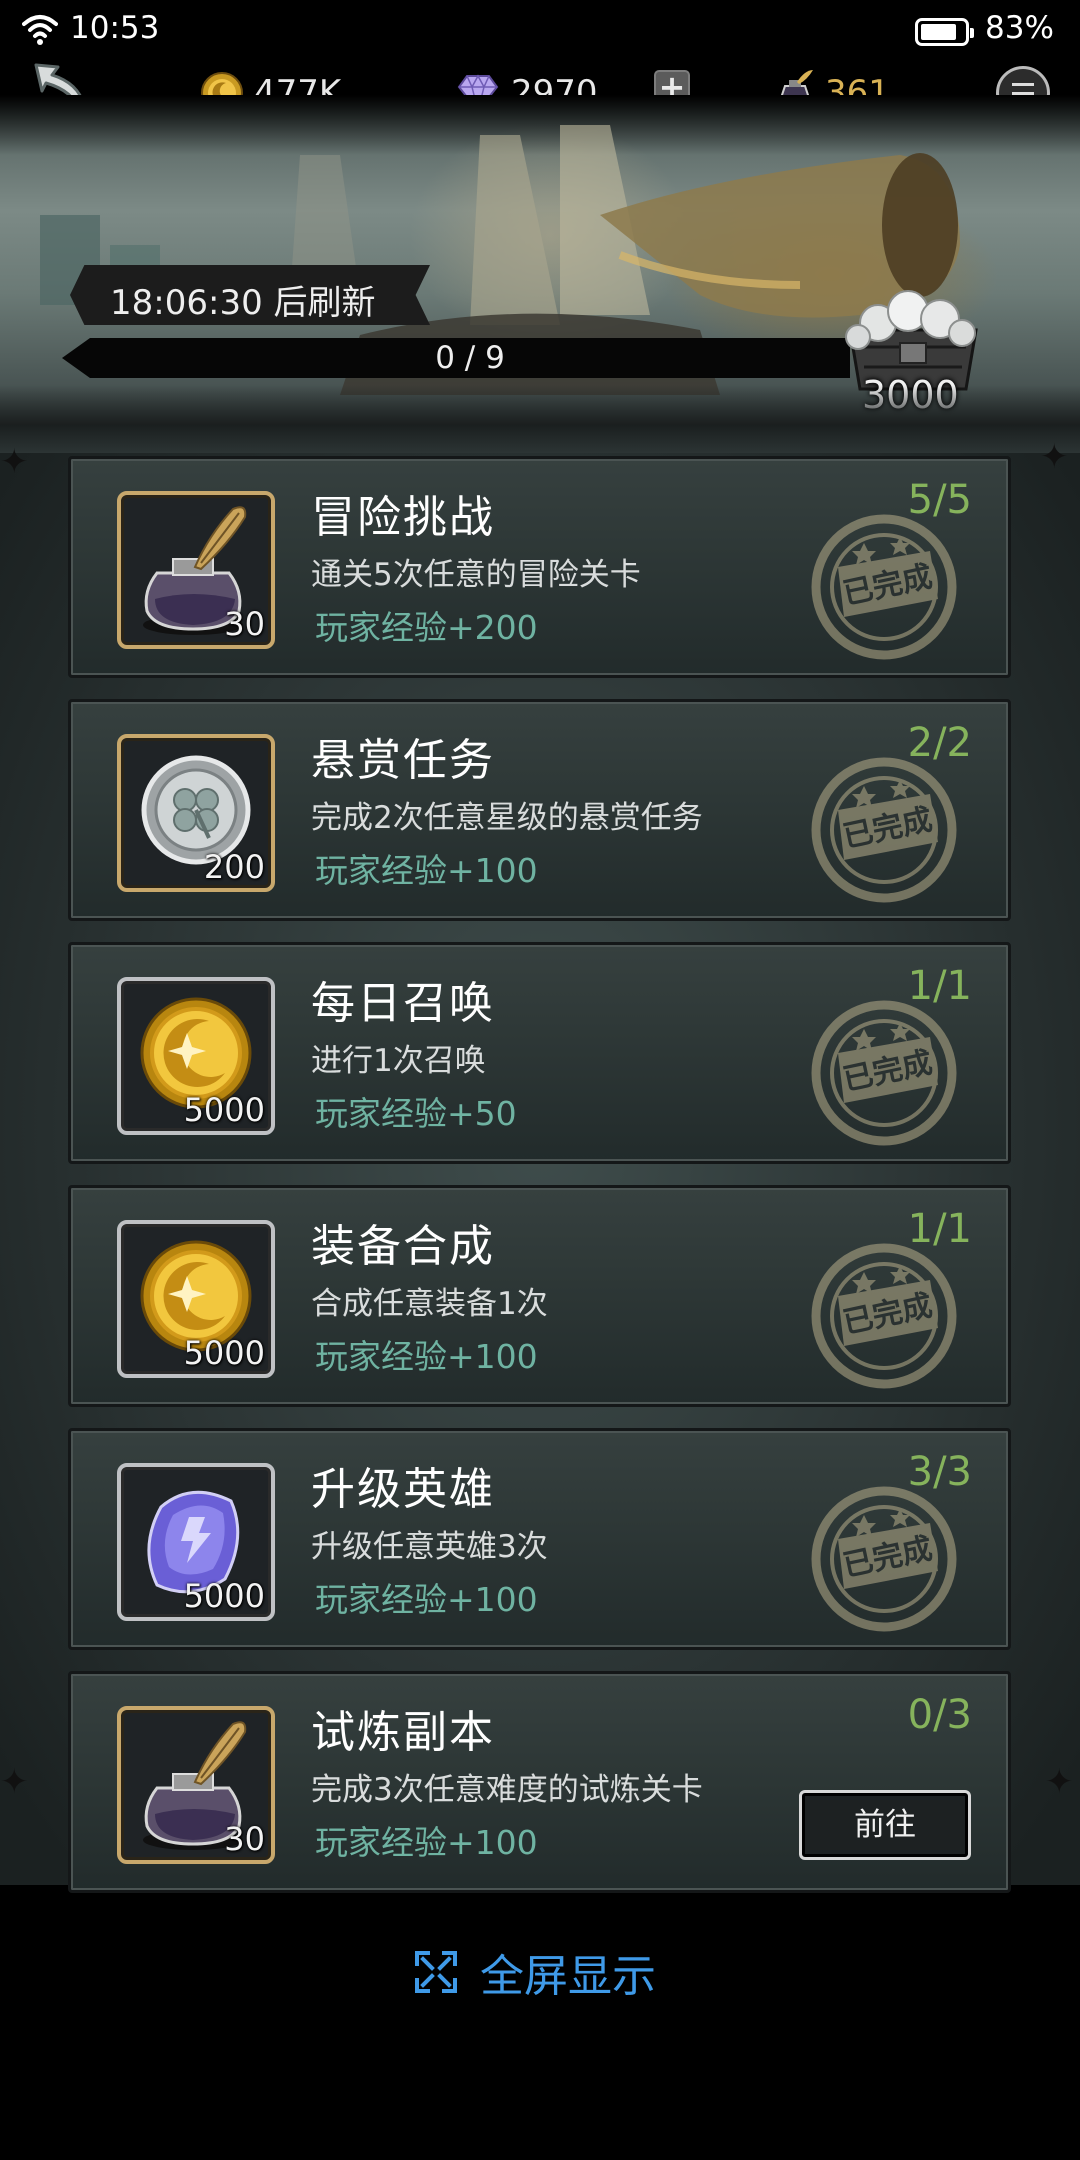  I want to click on refresh-timer-plate: 18:06:30 后刷新, so click(250, 295).